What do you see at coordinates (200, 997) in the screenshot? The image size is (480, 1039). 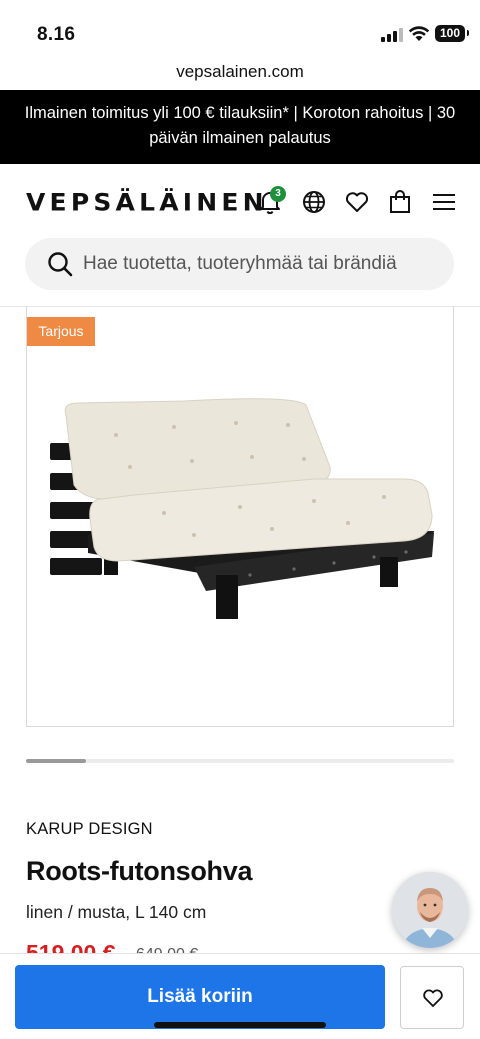 I see `add-to-cart-button: Lisää koriin` at bounding box center [200, 997].